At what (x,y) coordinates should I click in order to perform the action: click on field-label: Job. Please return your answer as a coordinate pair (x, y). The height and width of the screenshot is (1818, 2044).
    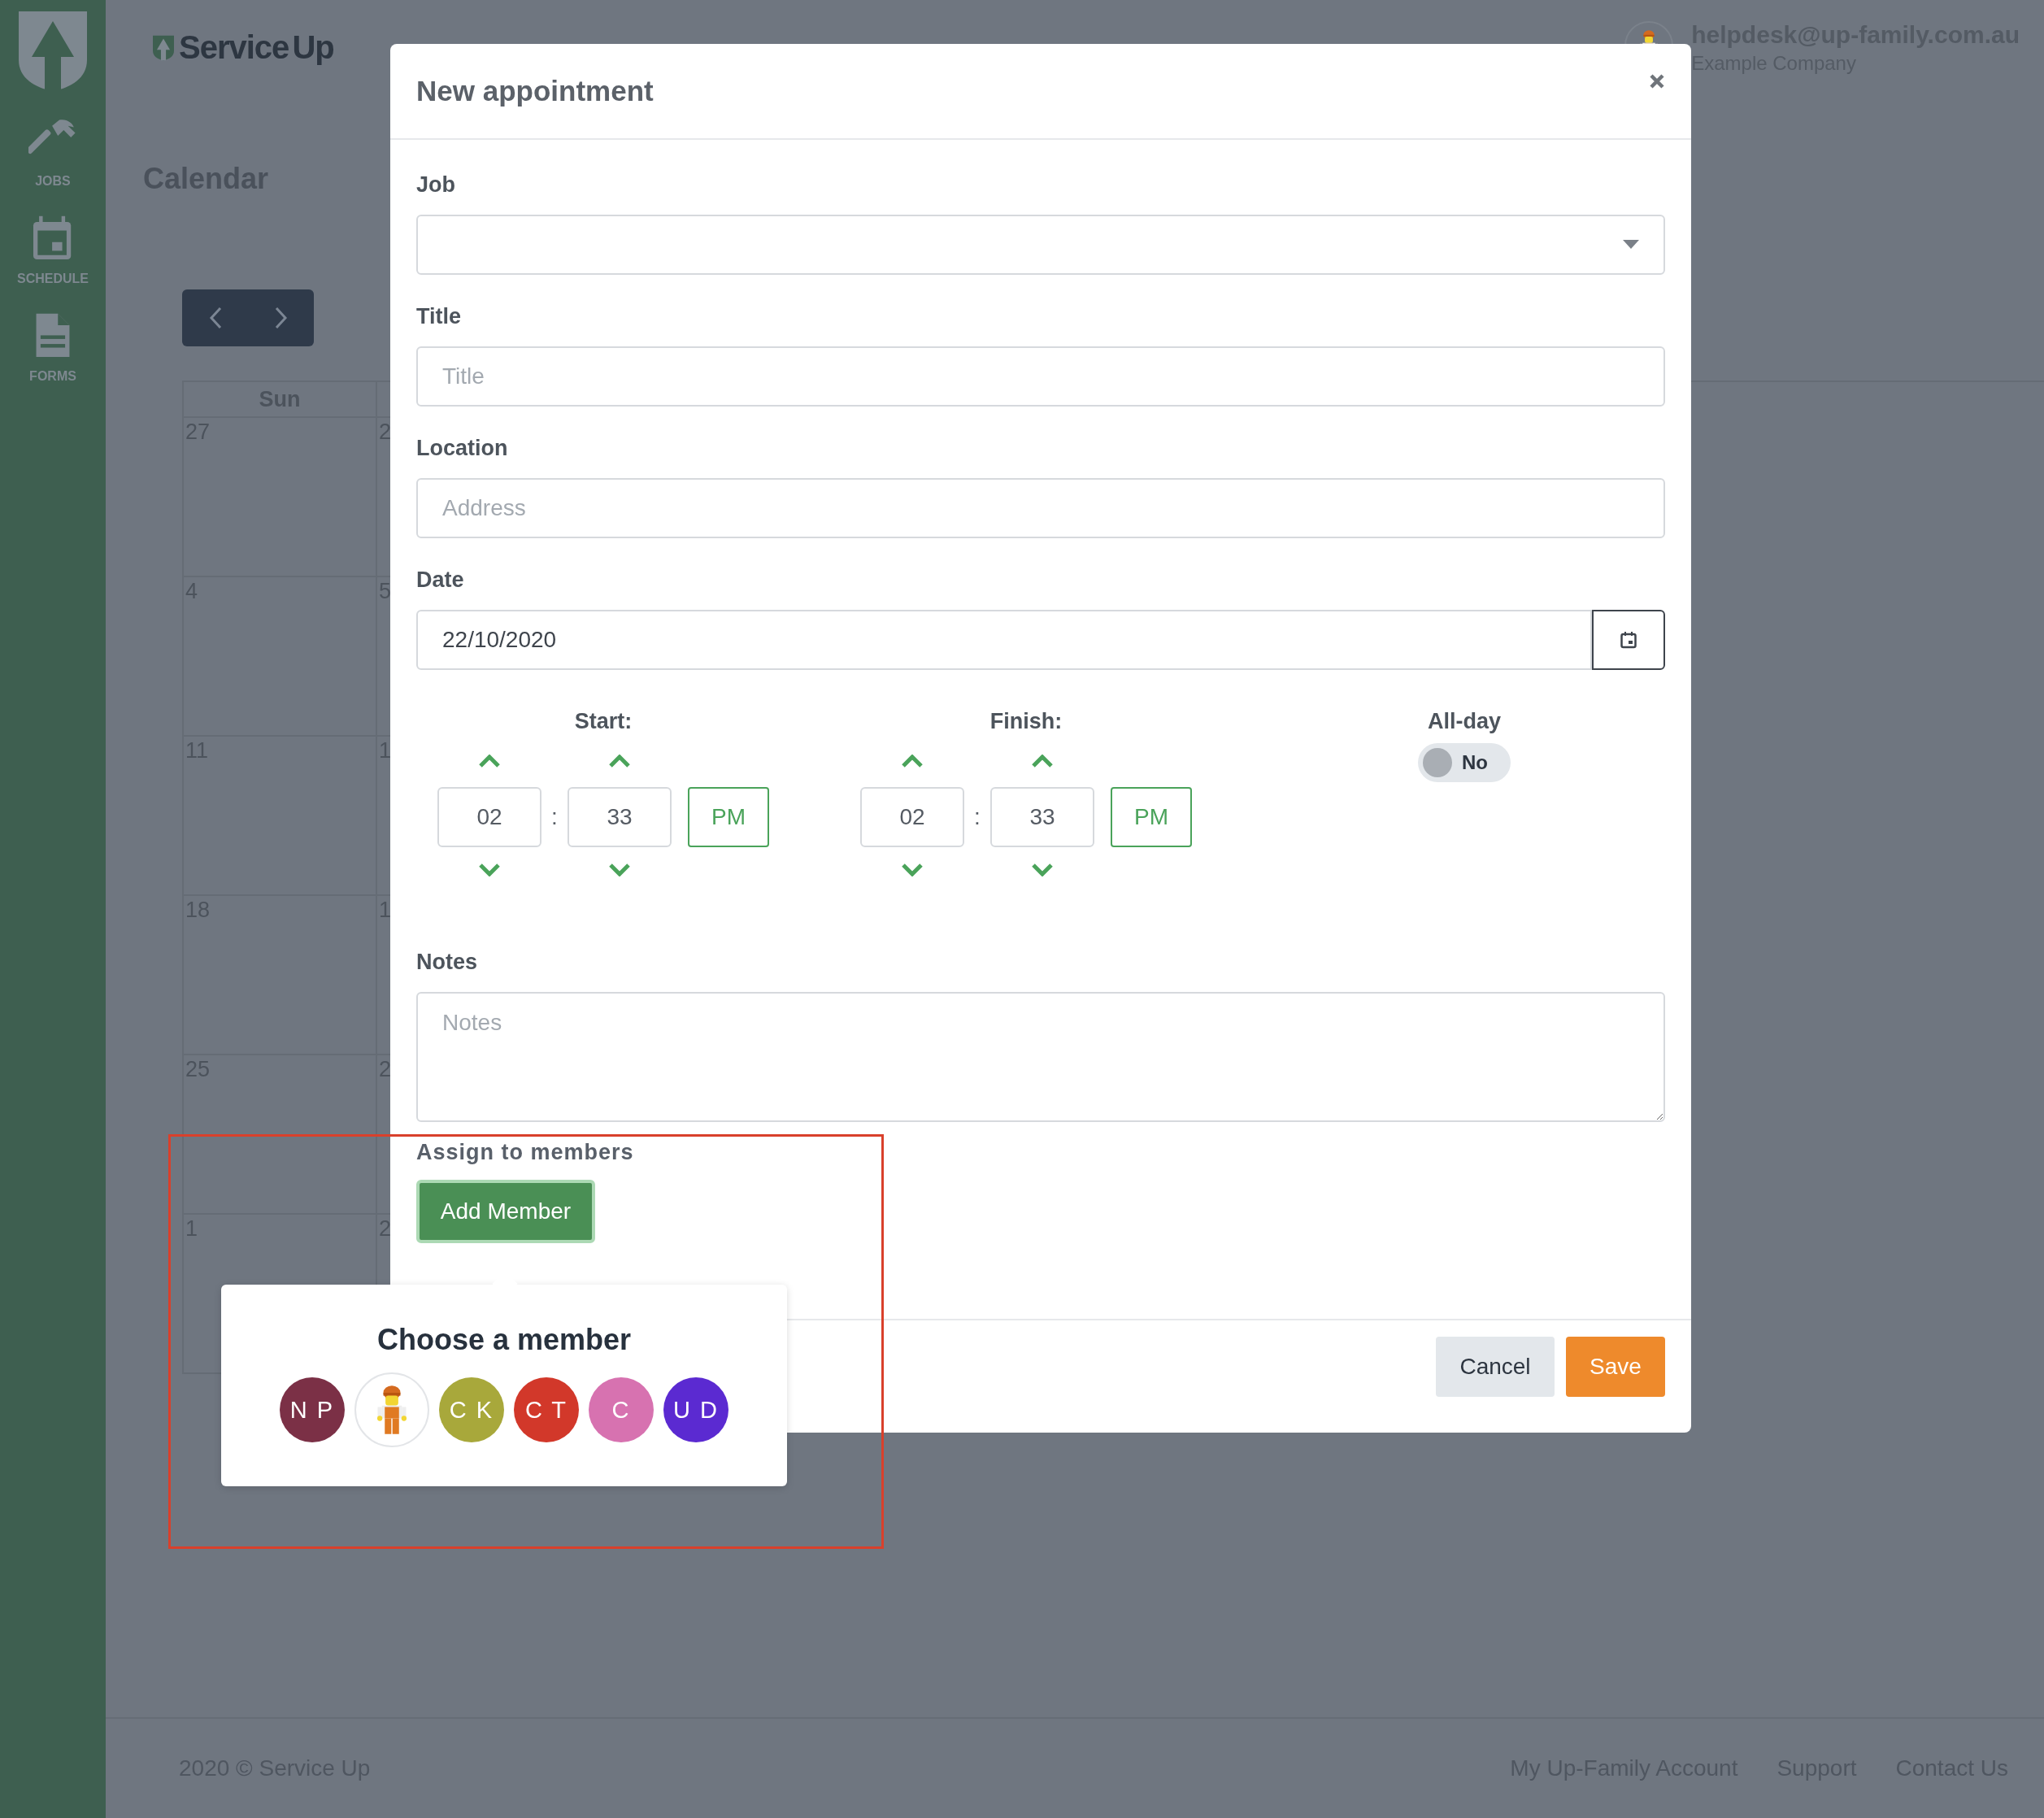
    Looking at the image, I should click on (435, 185).